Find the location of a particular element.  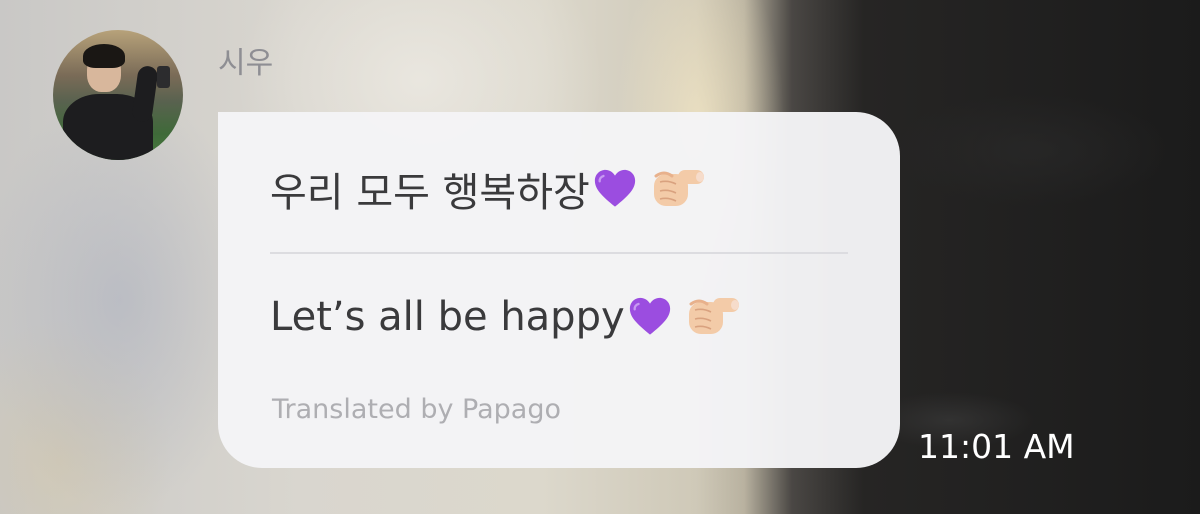

message-timestamp: 11:01 AM is located at coordinates (996, 446).